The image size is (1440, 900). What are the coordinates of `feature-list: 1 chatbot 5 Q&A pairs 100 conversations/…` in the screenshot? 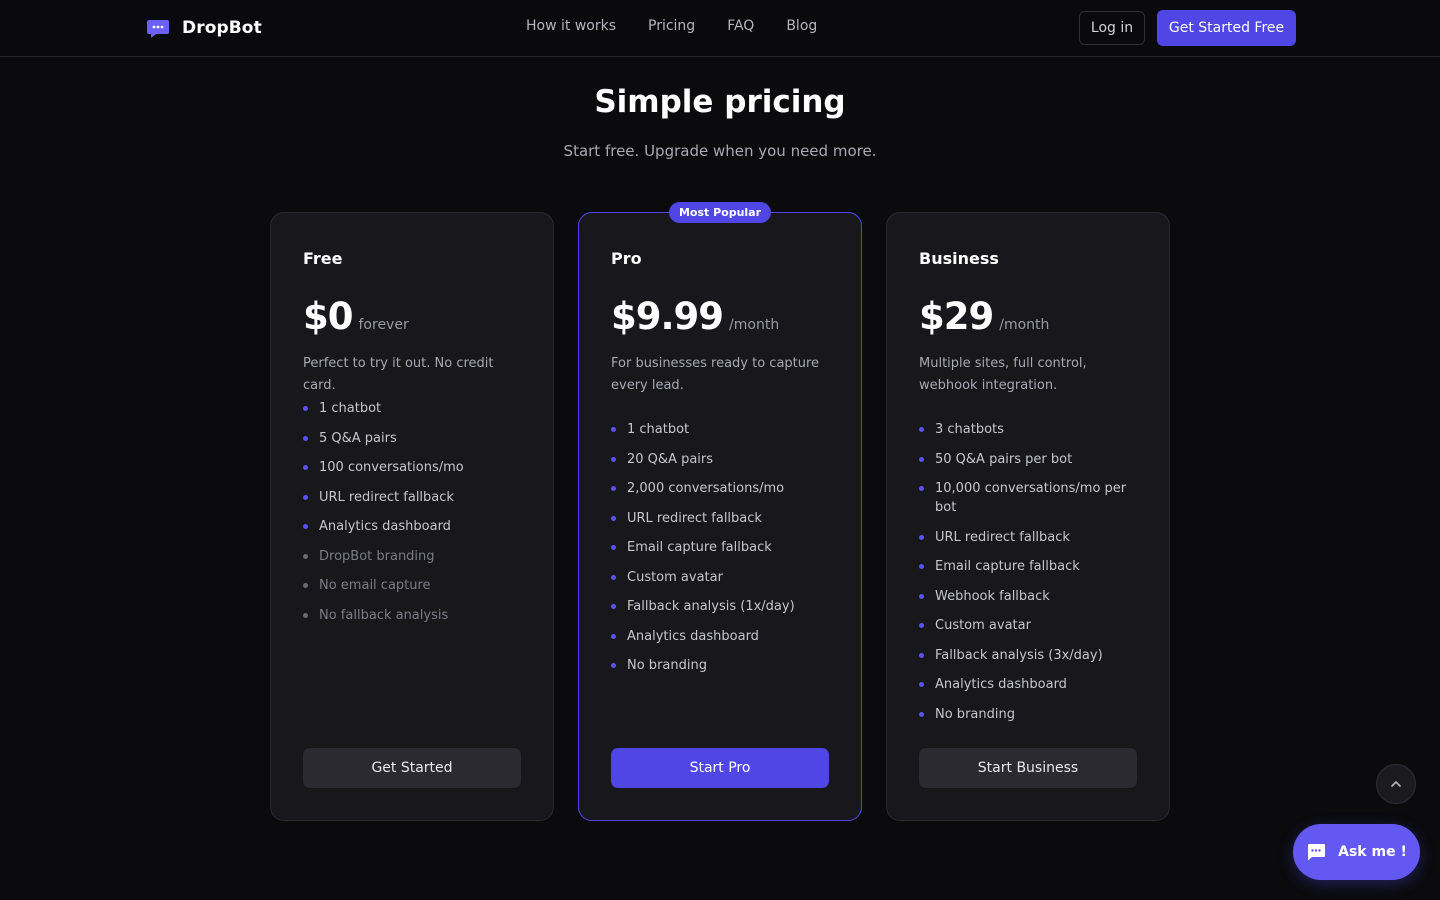 It's located at (414, 517).